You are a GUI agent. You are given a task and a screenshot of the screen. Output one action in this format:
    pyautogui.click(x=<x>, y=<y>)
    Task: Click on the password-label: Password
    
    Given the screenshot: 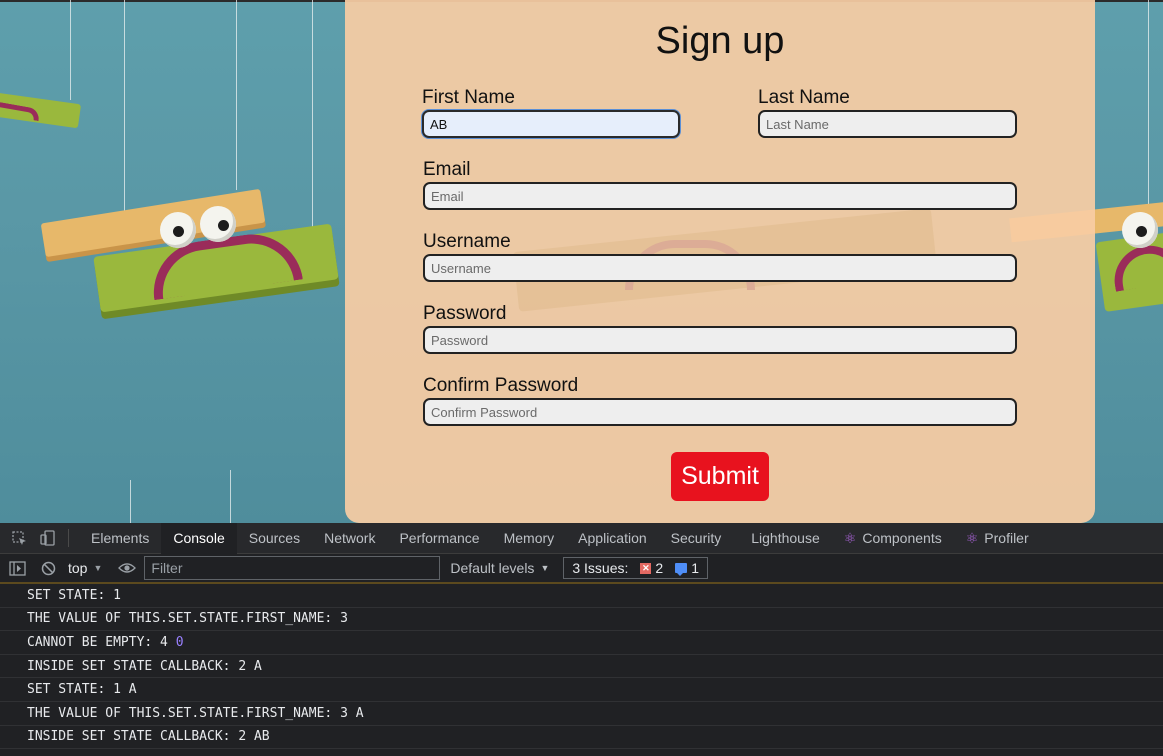 What is the action you would take?
    pyautogui.click(x=465, y=313)
    